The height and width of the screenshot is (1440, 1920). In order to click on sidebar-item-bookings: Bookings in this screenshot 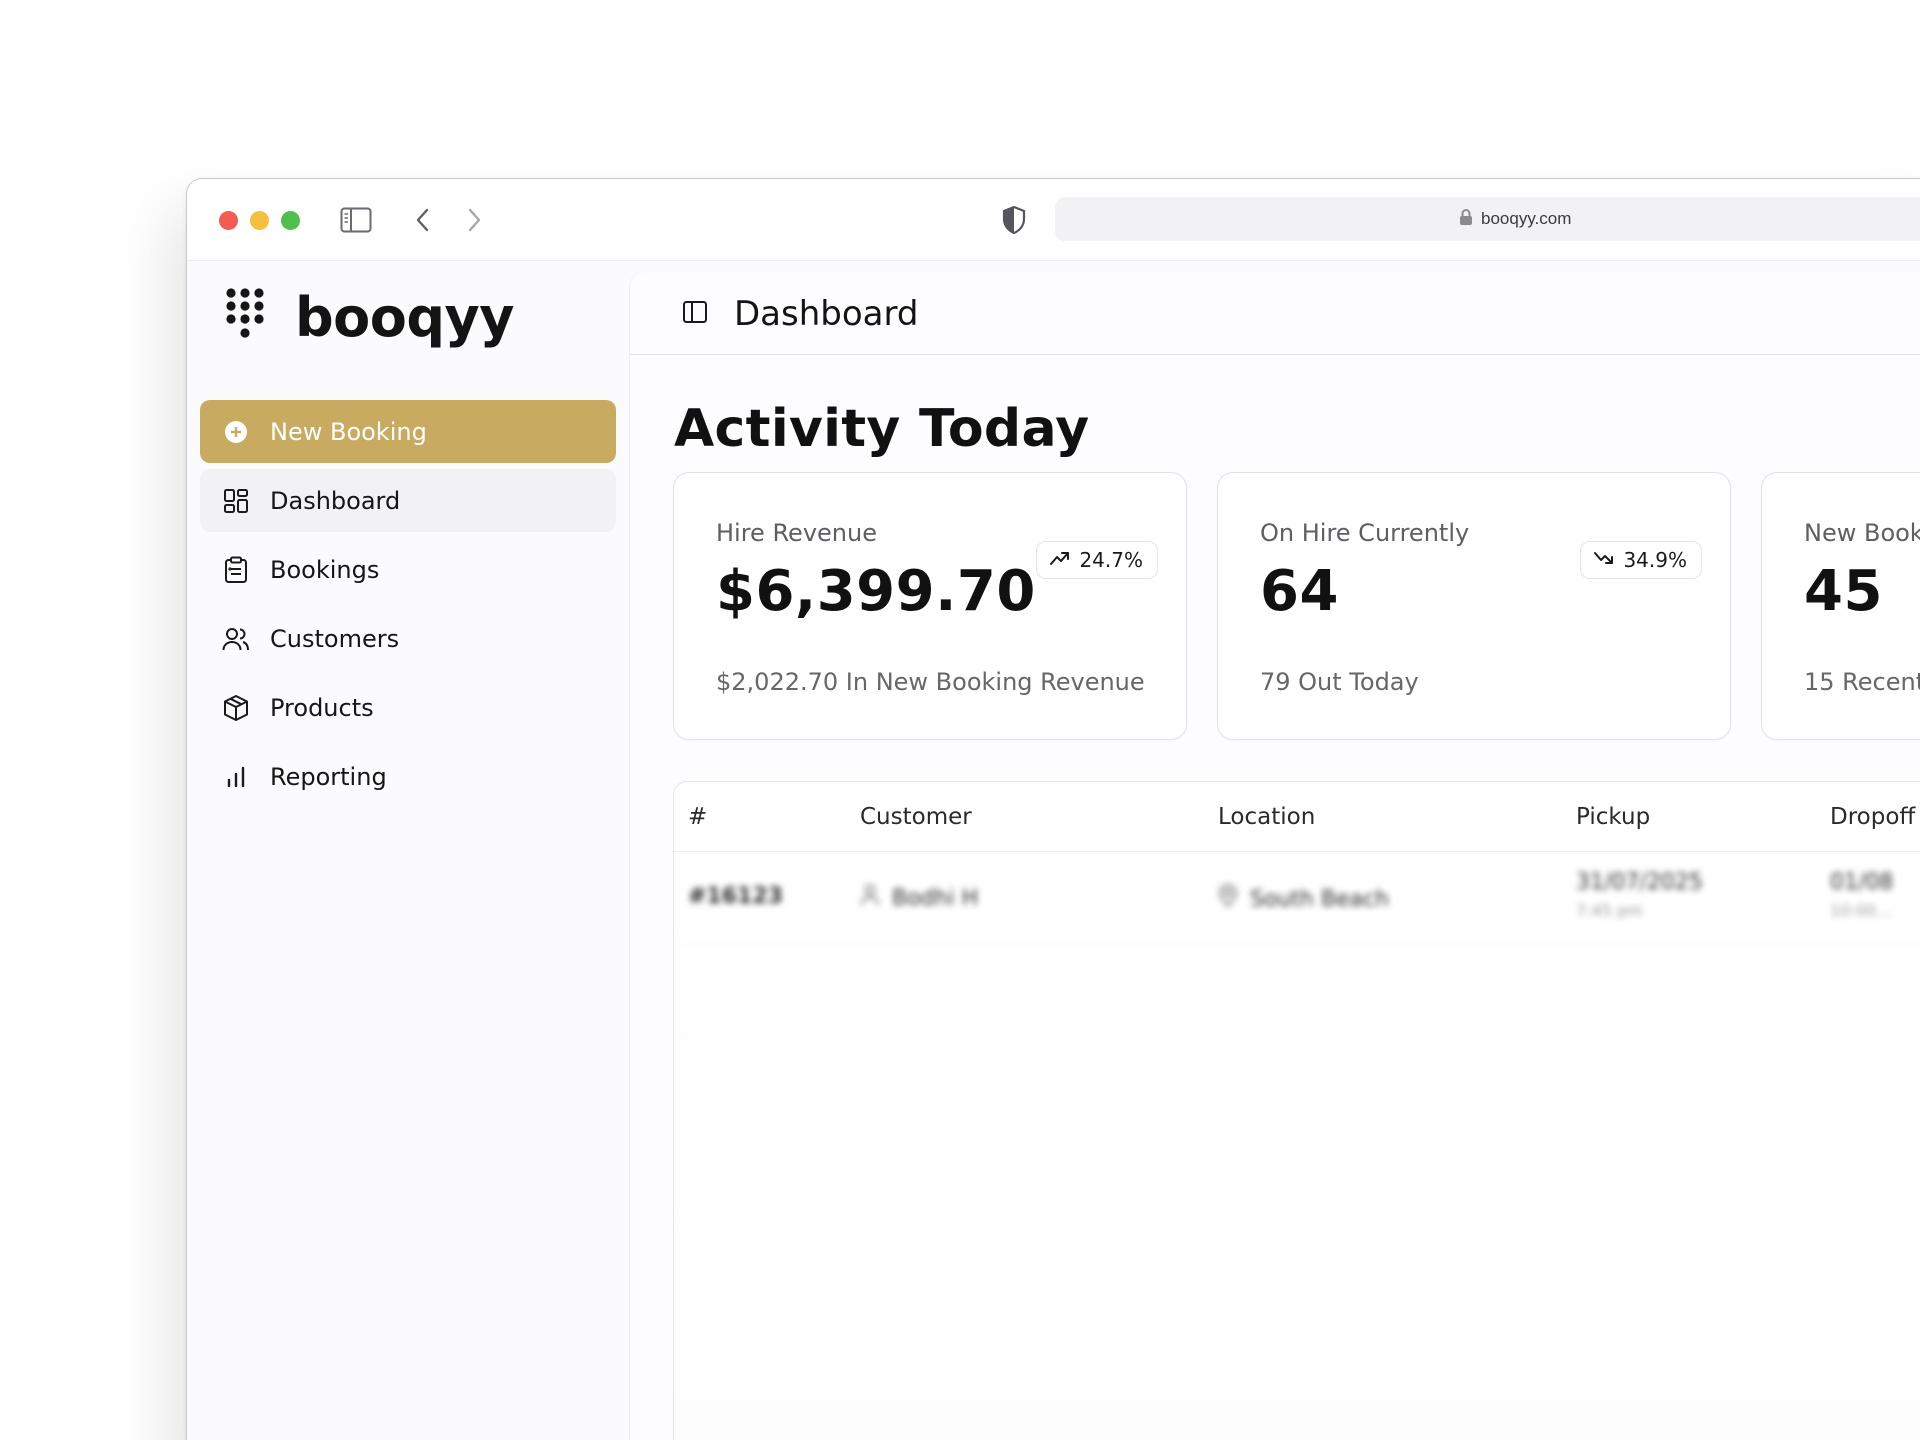, I will do `click(408, 569)`.